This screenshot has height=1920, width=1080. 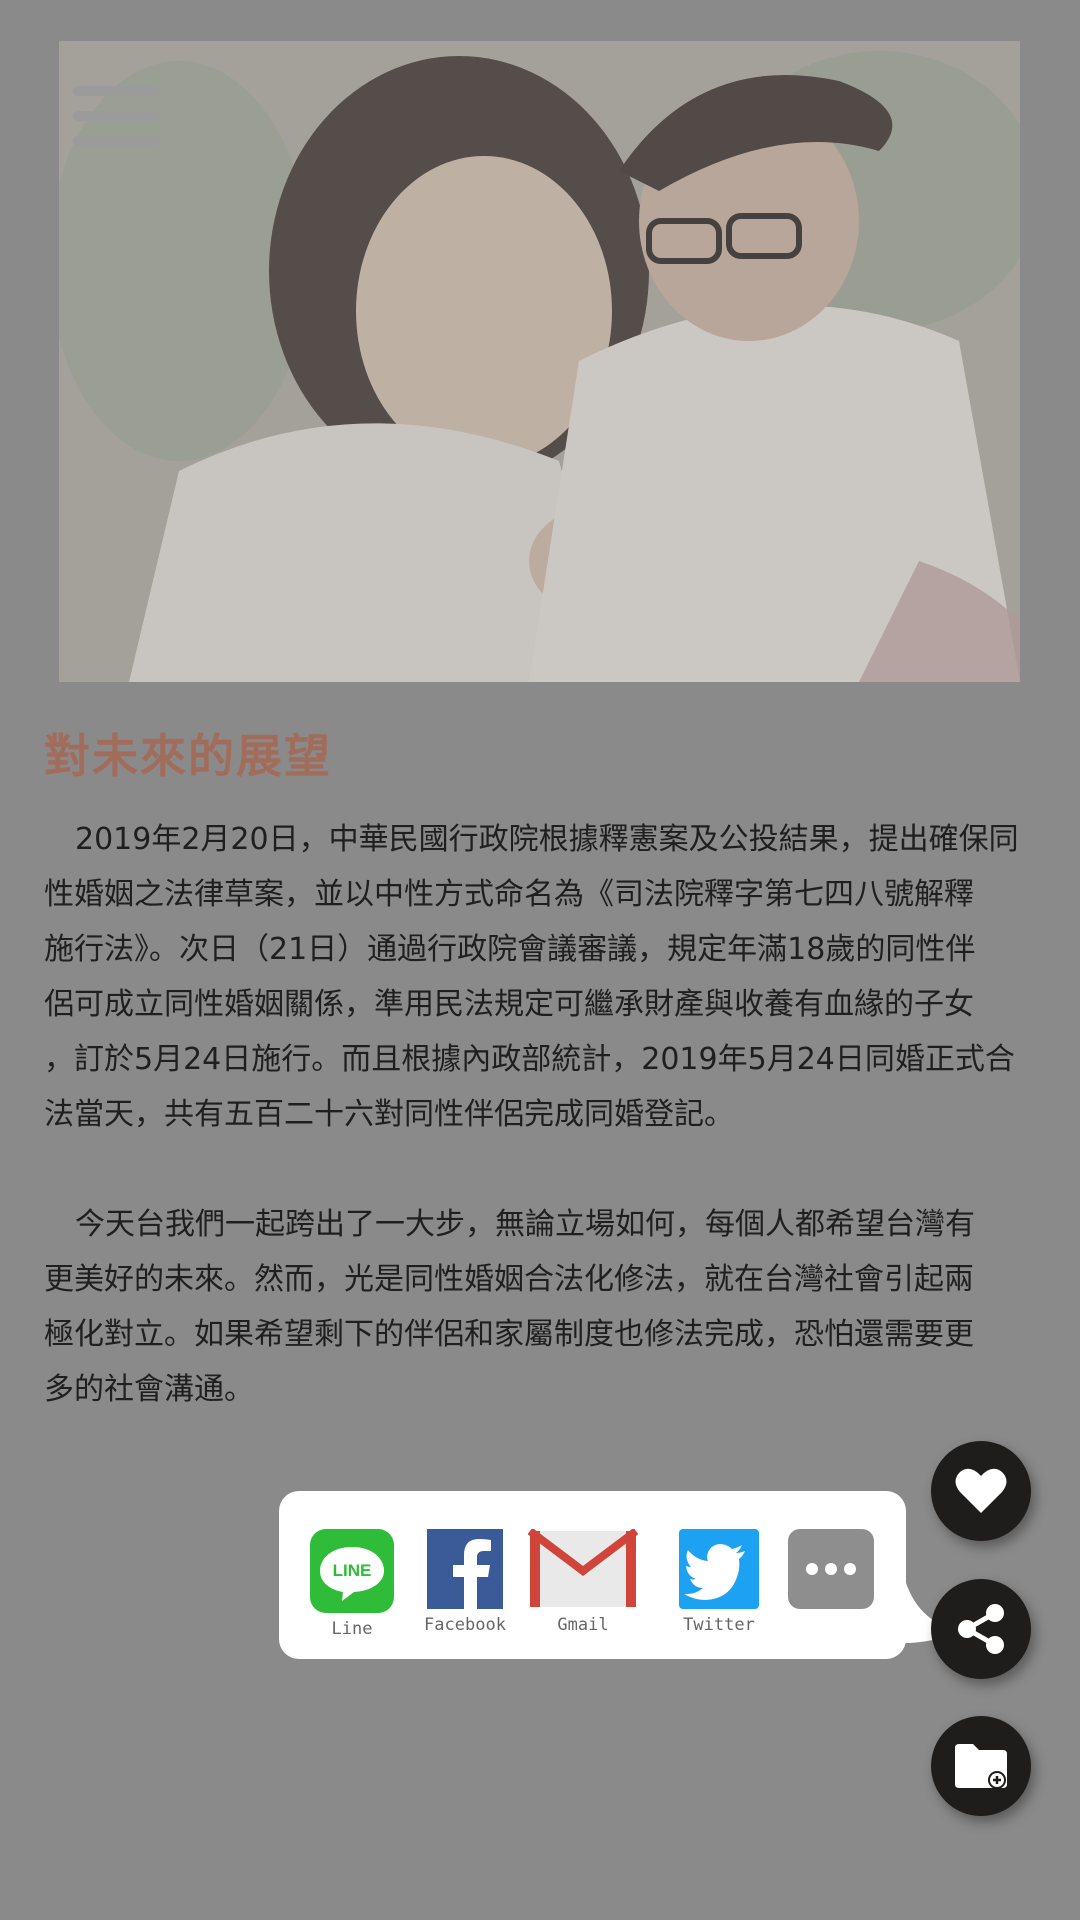 I want to click on paragraph-line: 今天台我們一起跨出了一大步，無論立場如何，每個人都希望台灣有, so click(x=525, y=1224).